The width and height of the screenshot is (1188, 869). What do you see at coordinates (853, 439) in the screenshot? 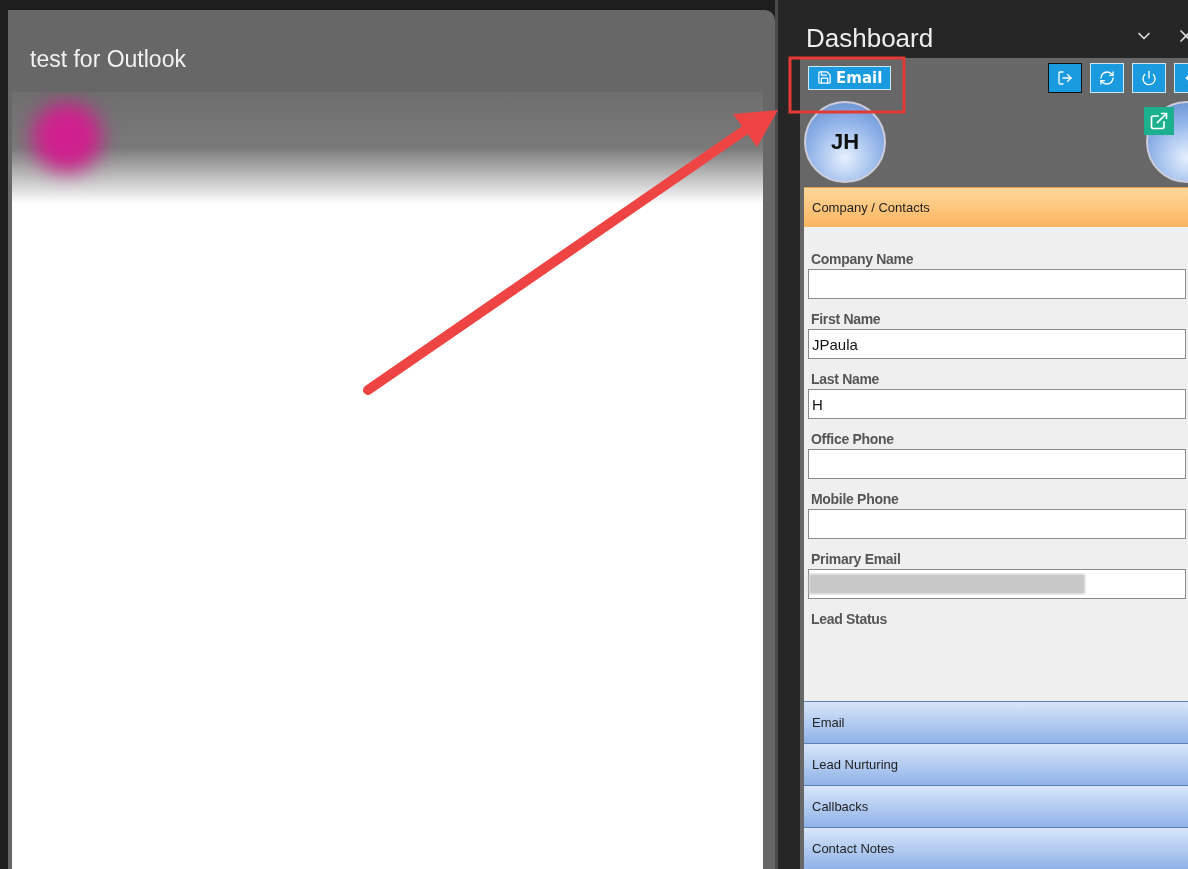
I see `field-label: Office Phone` at bounding box center [853, 439].